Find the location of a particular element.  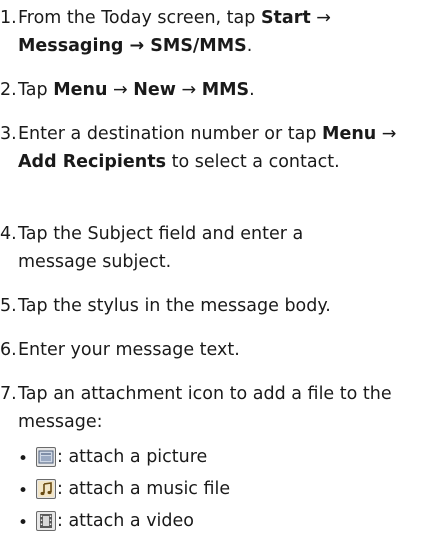

step-text: Tap the stylus in the message body. is located at coordinates (174, 306).